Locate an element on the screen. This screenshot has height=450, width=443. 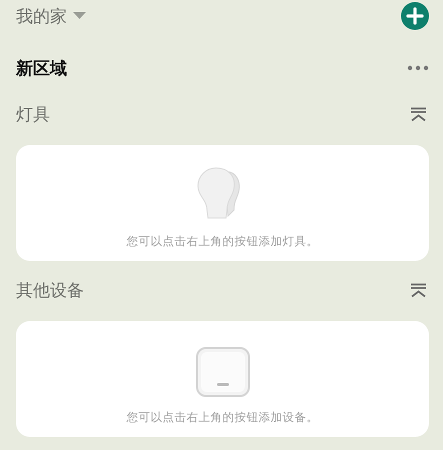
switch-icon is located at coordinates (222, 372).